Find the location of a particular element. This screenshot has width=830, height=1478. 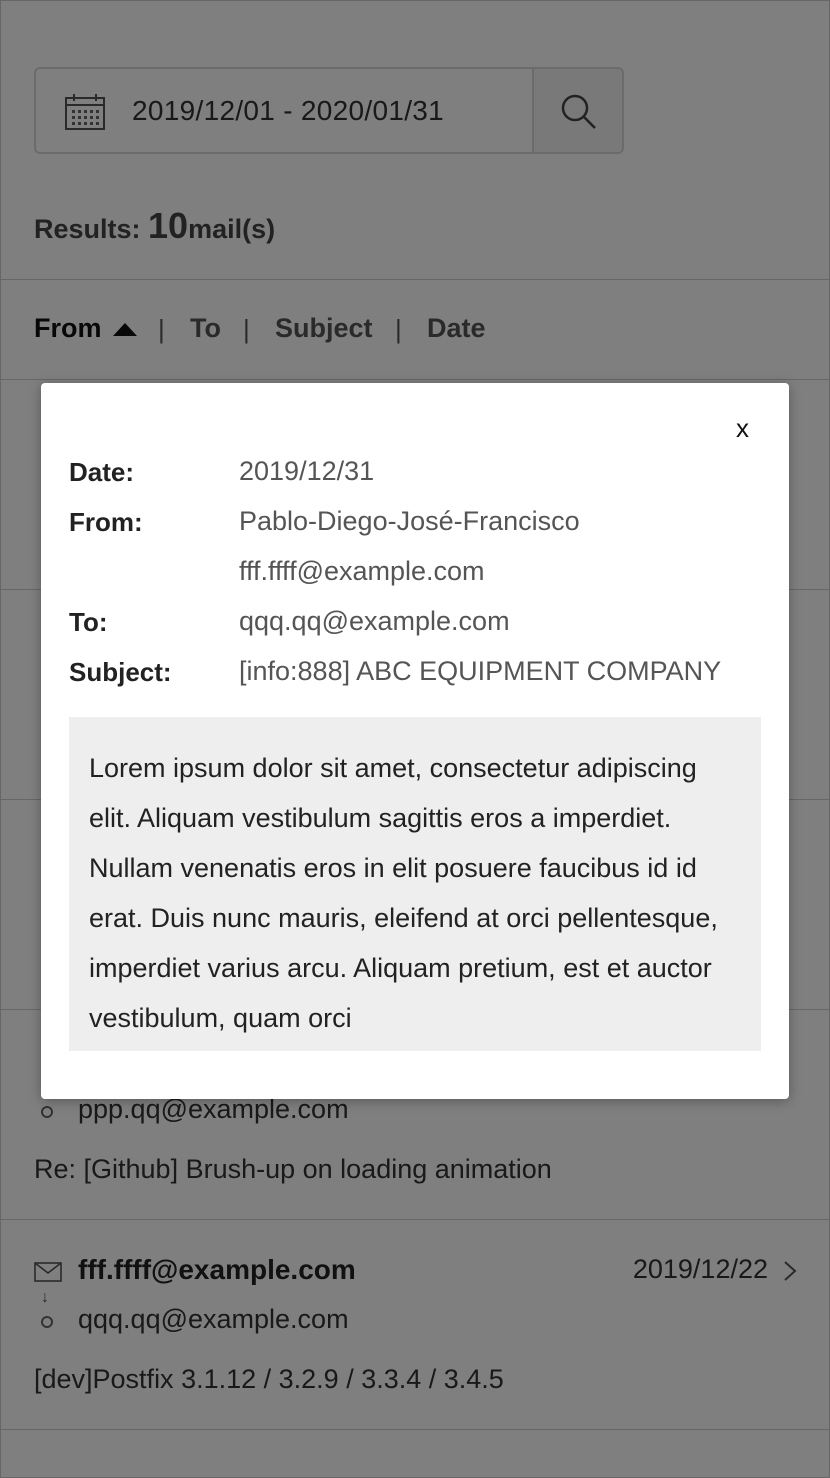

from-name: Pablo-Diego-José-Francisco is located at coordinates (409, 521).